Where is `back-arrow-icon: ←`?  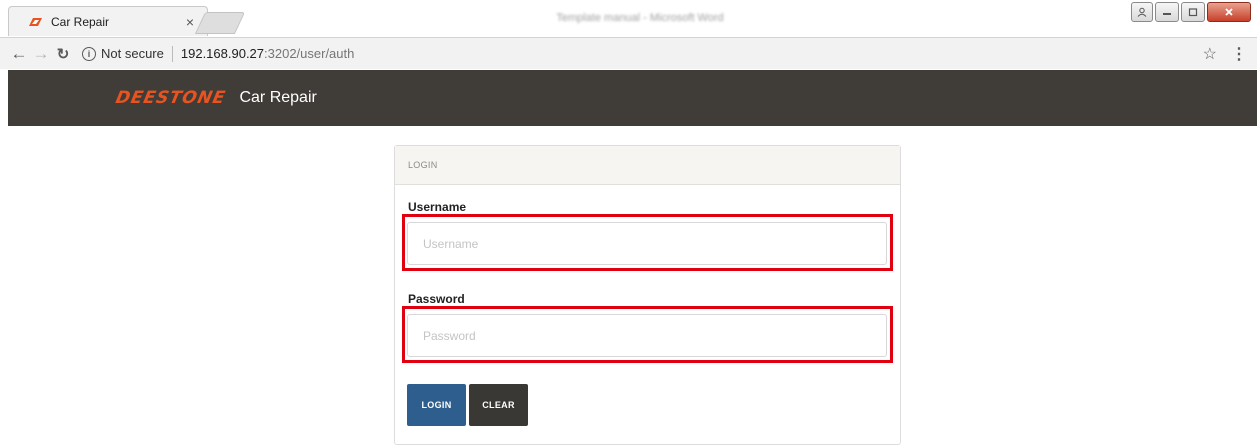 back-arrow-icon: ← is located at coordinates (19, 54).